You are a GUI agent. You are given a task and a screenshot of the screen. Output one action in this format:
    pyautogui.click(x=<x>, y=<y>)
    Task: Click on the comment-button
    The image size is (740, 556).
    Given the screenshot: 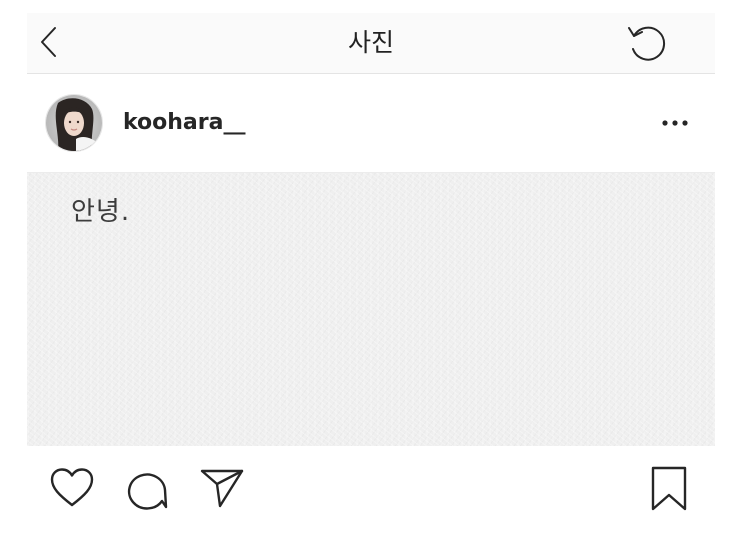 What is the action you would take?
    pyautogui.click(x=147, y=489)
    